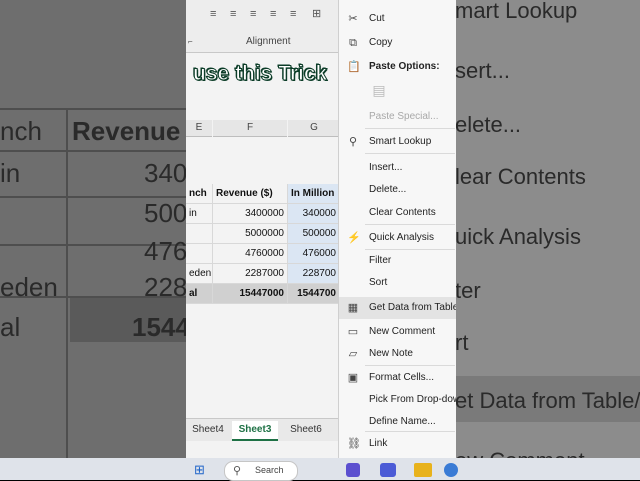 Image resolution: width=640 pixels, height=481 pixels. What do you see at coordinates (250, 214) in the screenshot?
I see `table-cell: 3400000` at bounding box center [250, 214].